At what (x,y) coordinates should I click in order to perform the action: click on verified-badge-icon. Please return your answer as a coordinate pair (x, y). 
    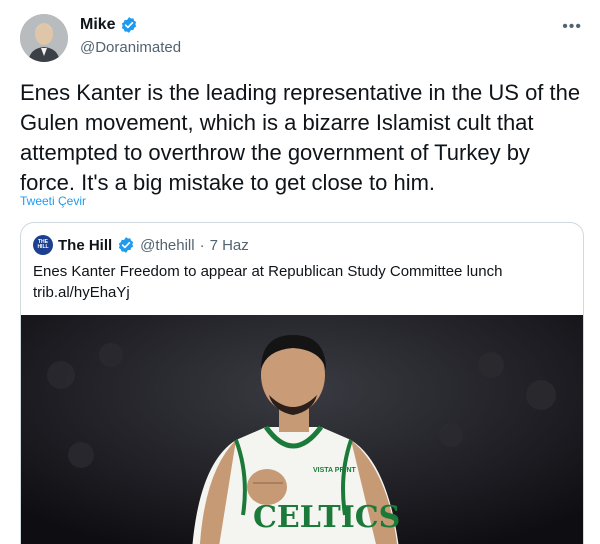
    Looking at the image, I should click on (128, 25).